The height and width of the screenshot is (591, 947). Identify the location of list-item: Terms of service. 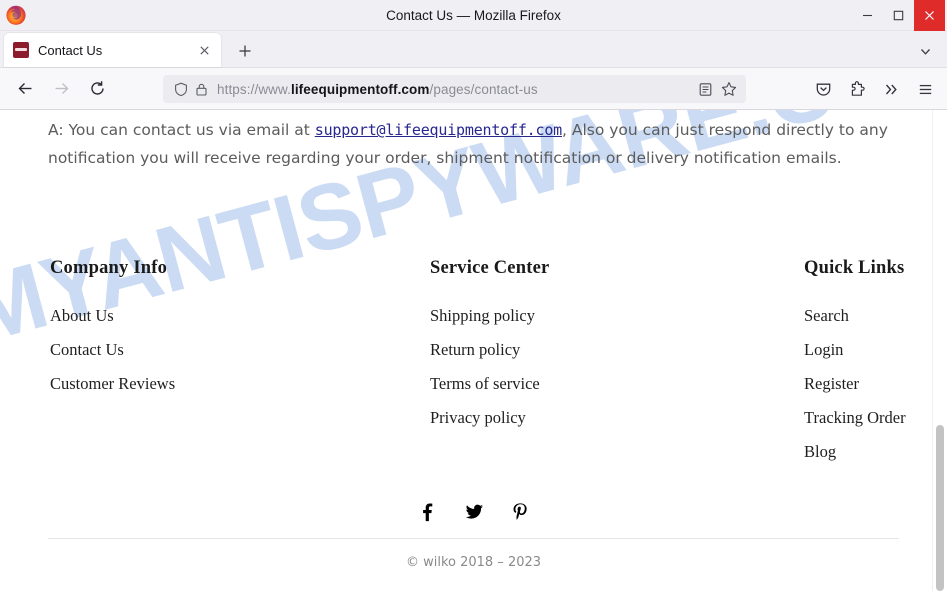
(489, 384).